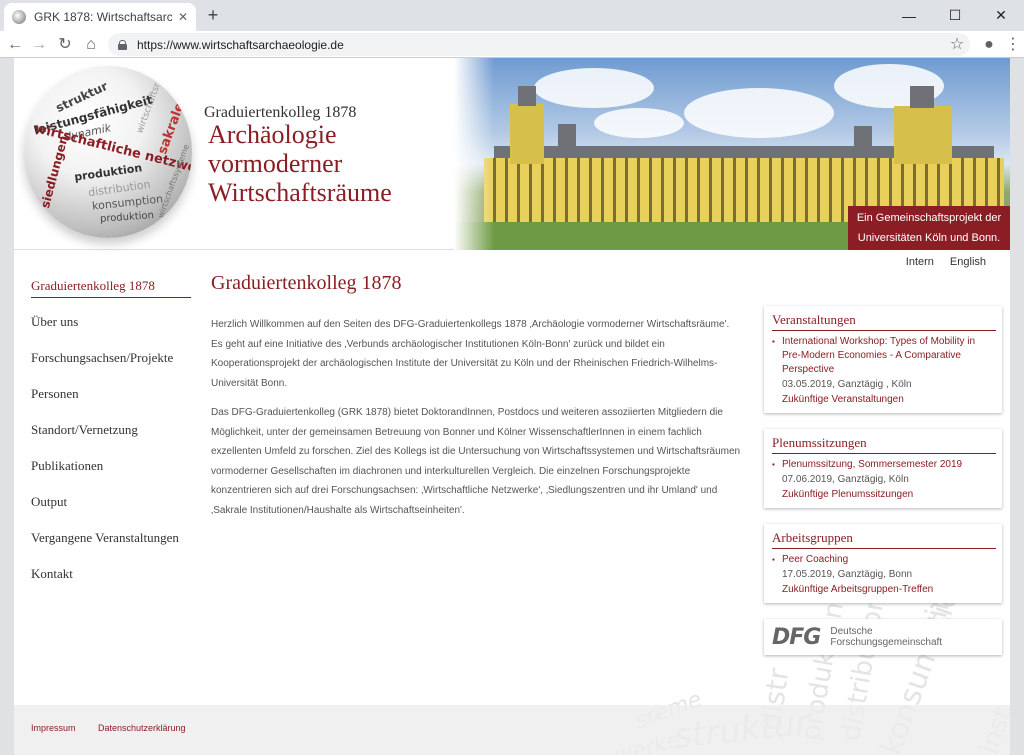  What do you see at coordinates (851, 631) in the screenshot?
I see `dfg-name-line: Deutsche` at bounding box center [851, 631].